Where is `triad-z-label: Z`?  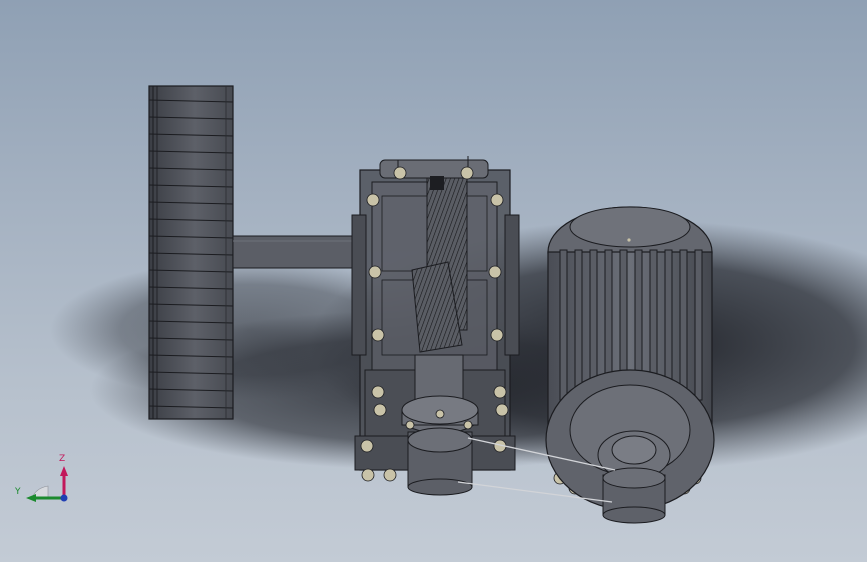 triad-z-label: Z is located at coordinates (62, 459).